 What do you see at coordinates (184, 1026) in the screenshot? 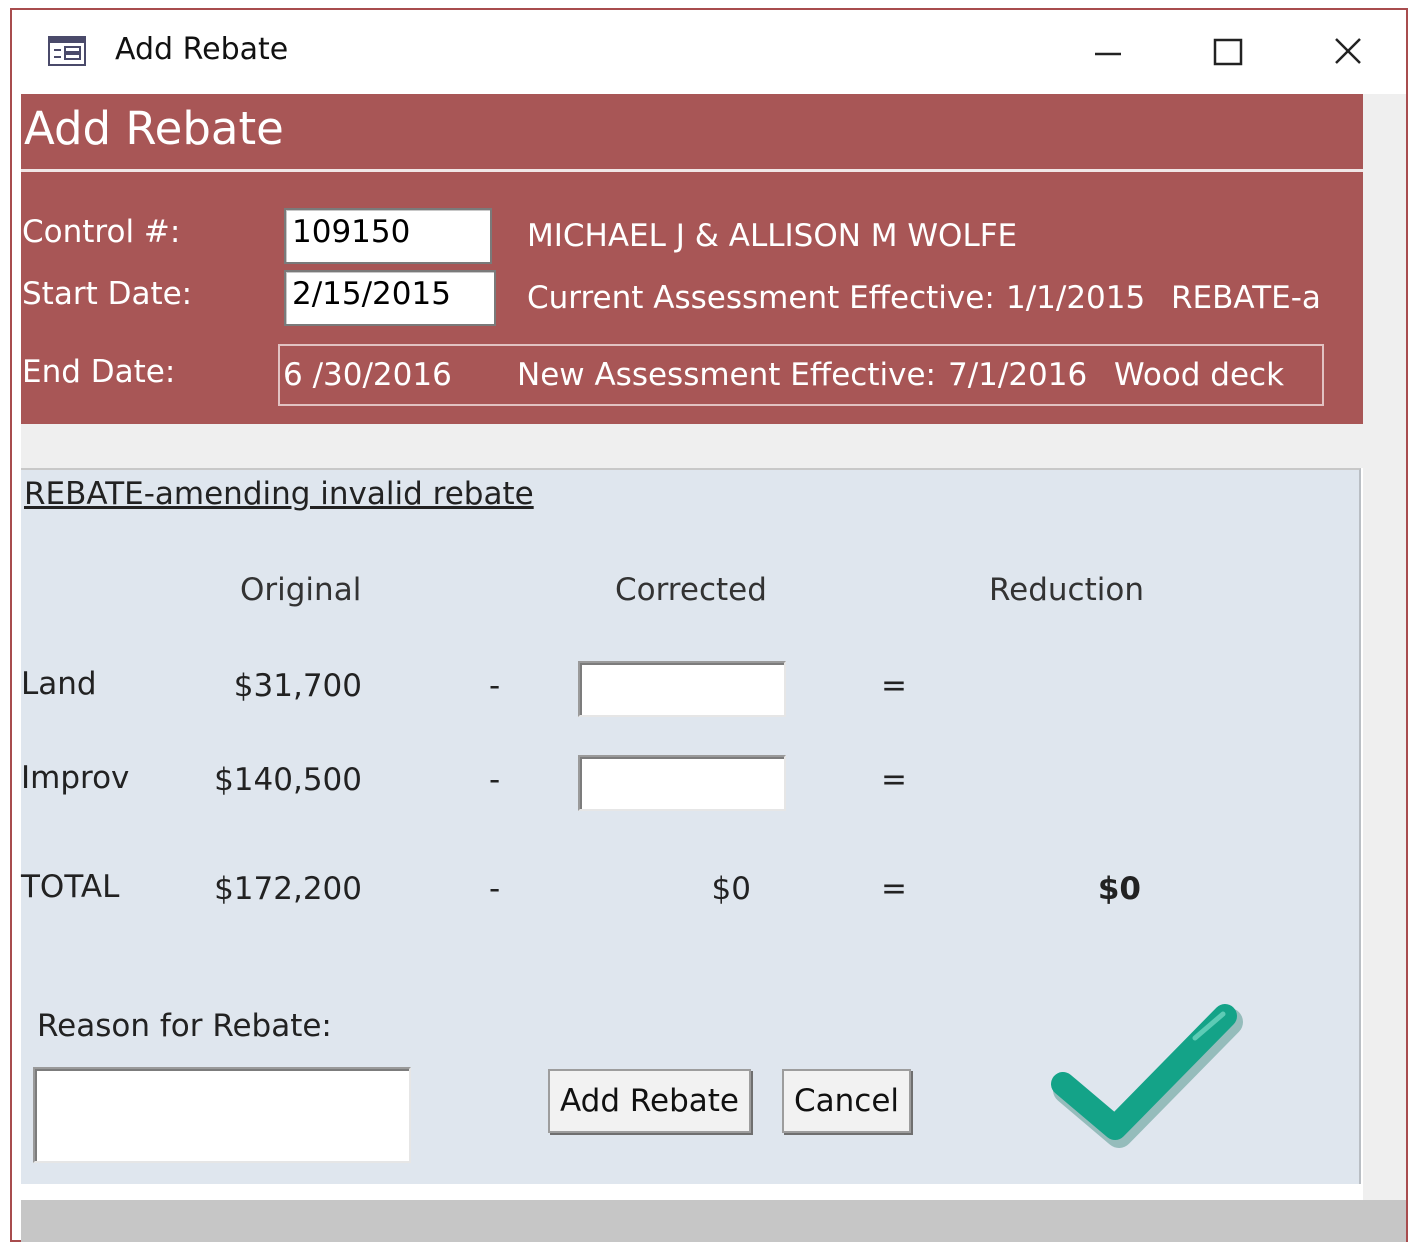
I see `reason-label: Reason for Rebate:` at bounding box center [184, 1026].